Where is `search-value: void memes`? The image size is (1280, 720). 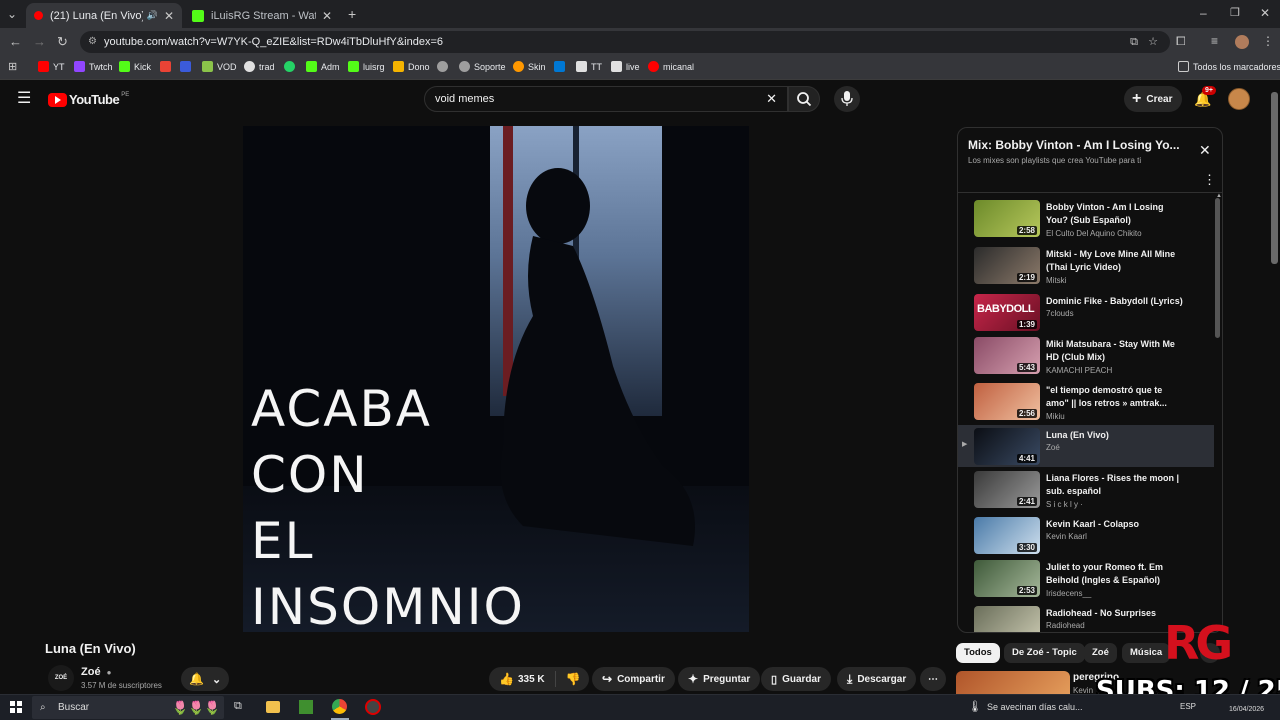 search-value: void memes is located at coordinates (465, 99).